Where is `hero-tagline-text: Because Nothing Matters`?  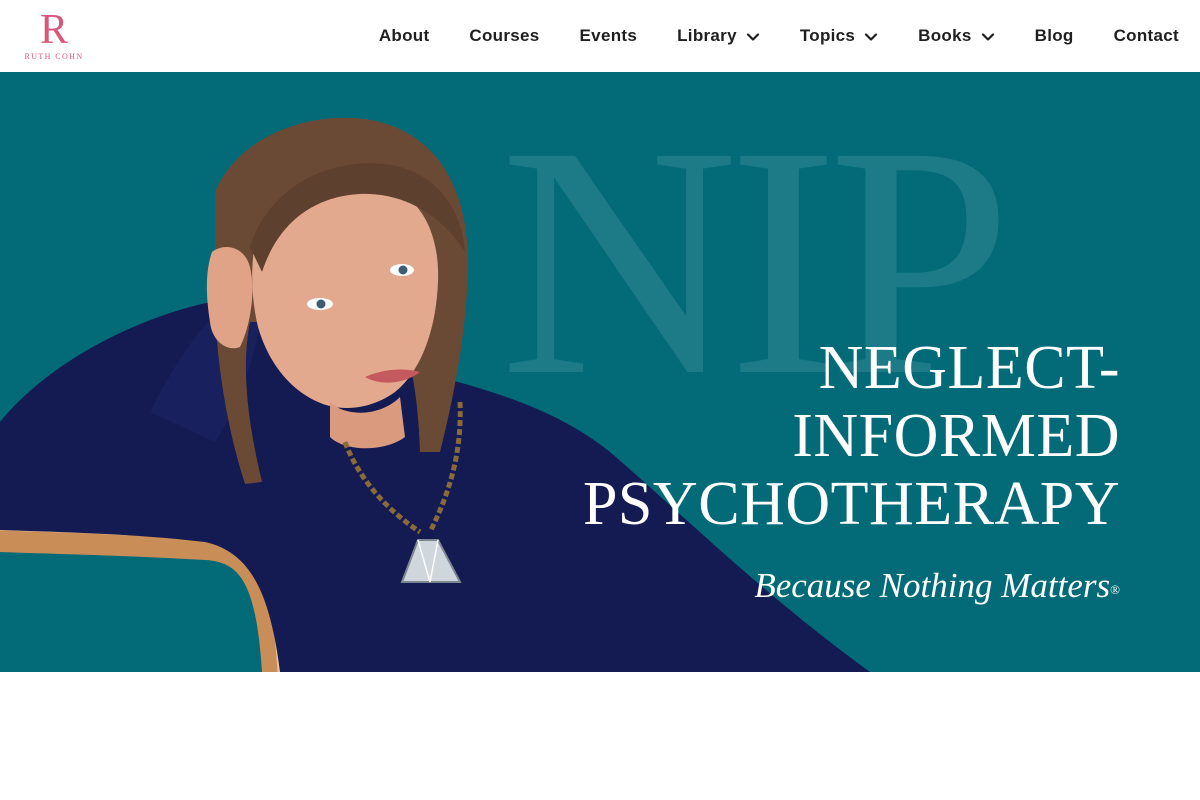
hero-tagline-text: Because Nothing Matters is located at coordinates (932, 585).